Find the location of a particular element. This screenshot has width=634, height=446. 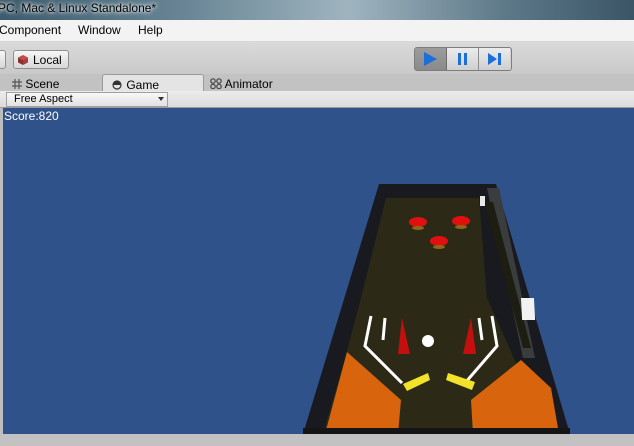

tab-scene-label: Scene is located at coordinates (42, 84).